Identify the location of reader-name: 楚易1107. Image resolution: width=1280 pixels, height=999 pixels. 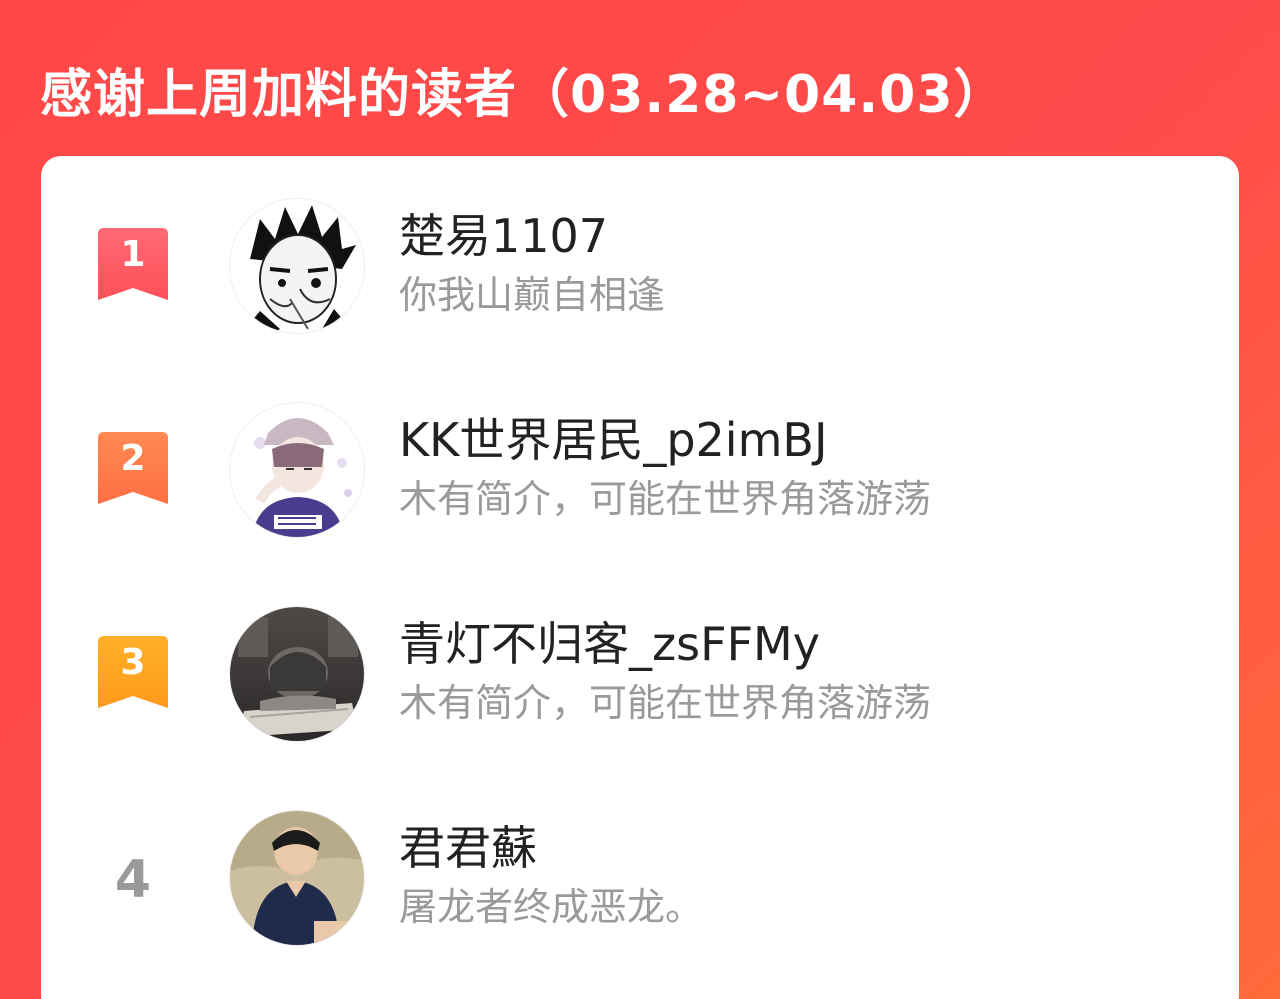
(503, 233).